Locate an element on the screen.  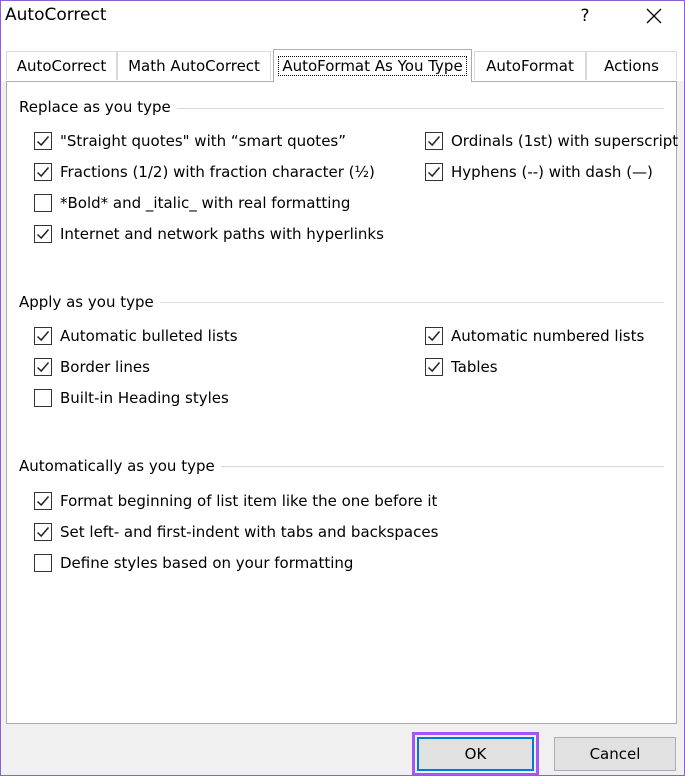
option-border-lines: Border lines is located at coordinates (92, 367).